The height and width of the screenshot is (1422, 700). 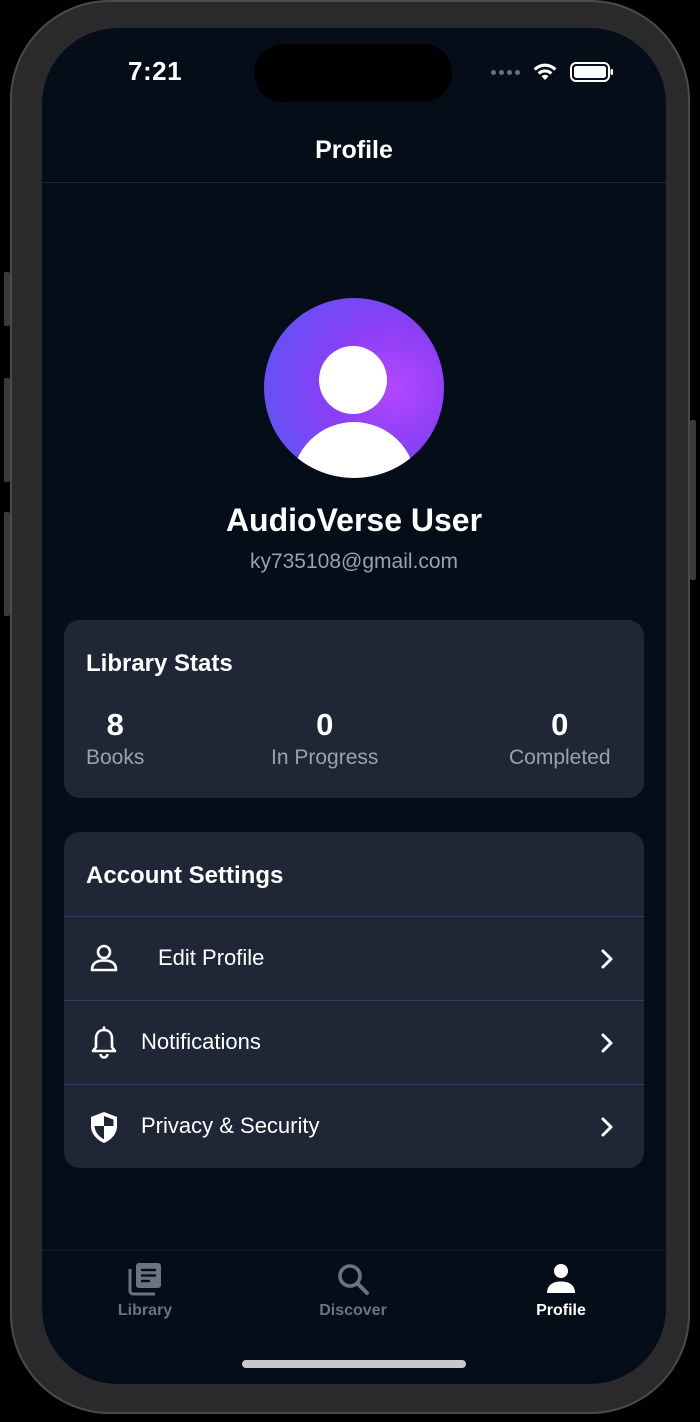 I want to click on status-icons, so click(x=552, y=72).